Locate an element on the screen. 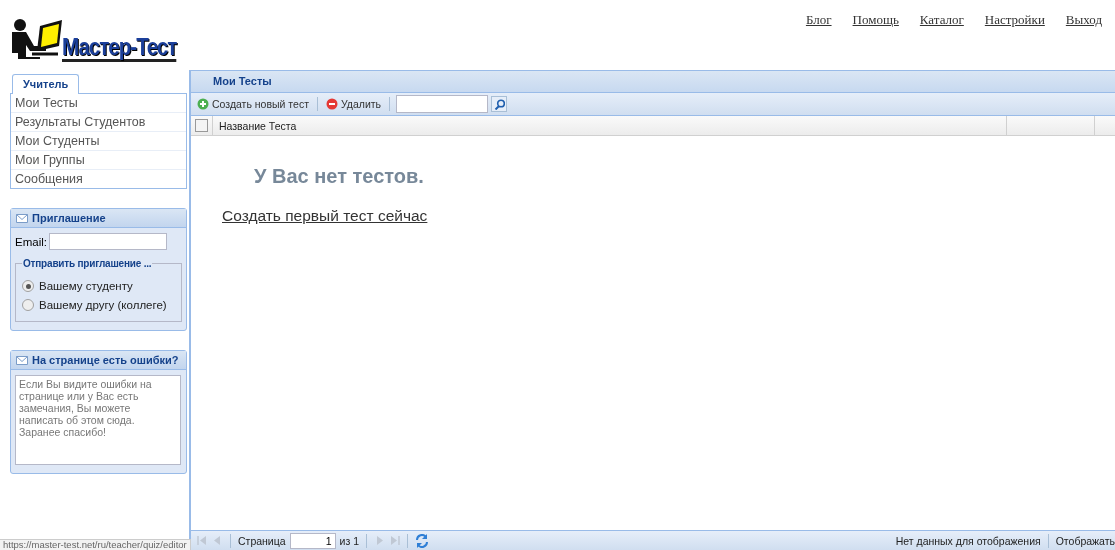  plus-icon is located at coordinates (203, 104).